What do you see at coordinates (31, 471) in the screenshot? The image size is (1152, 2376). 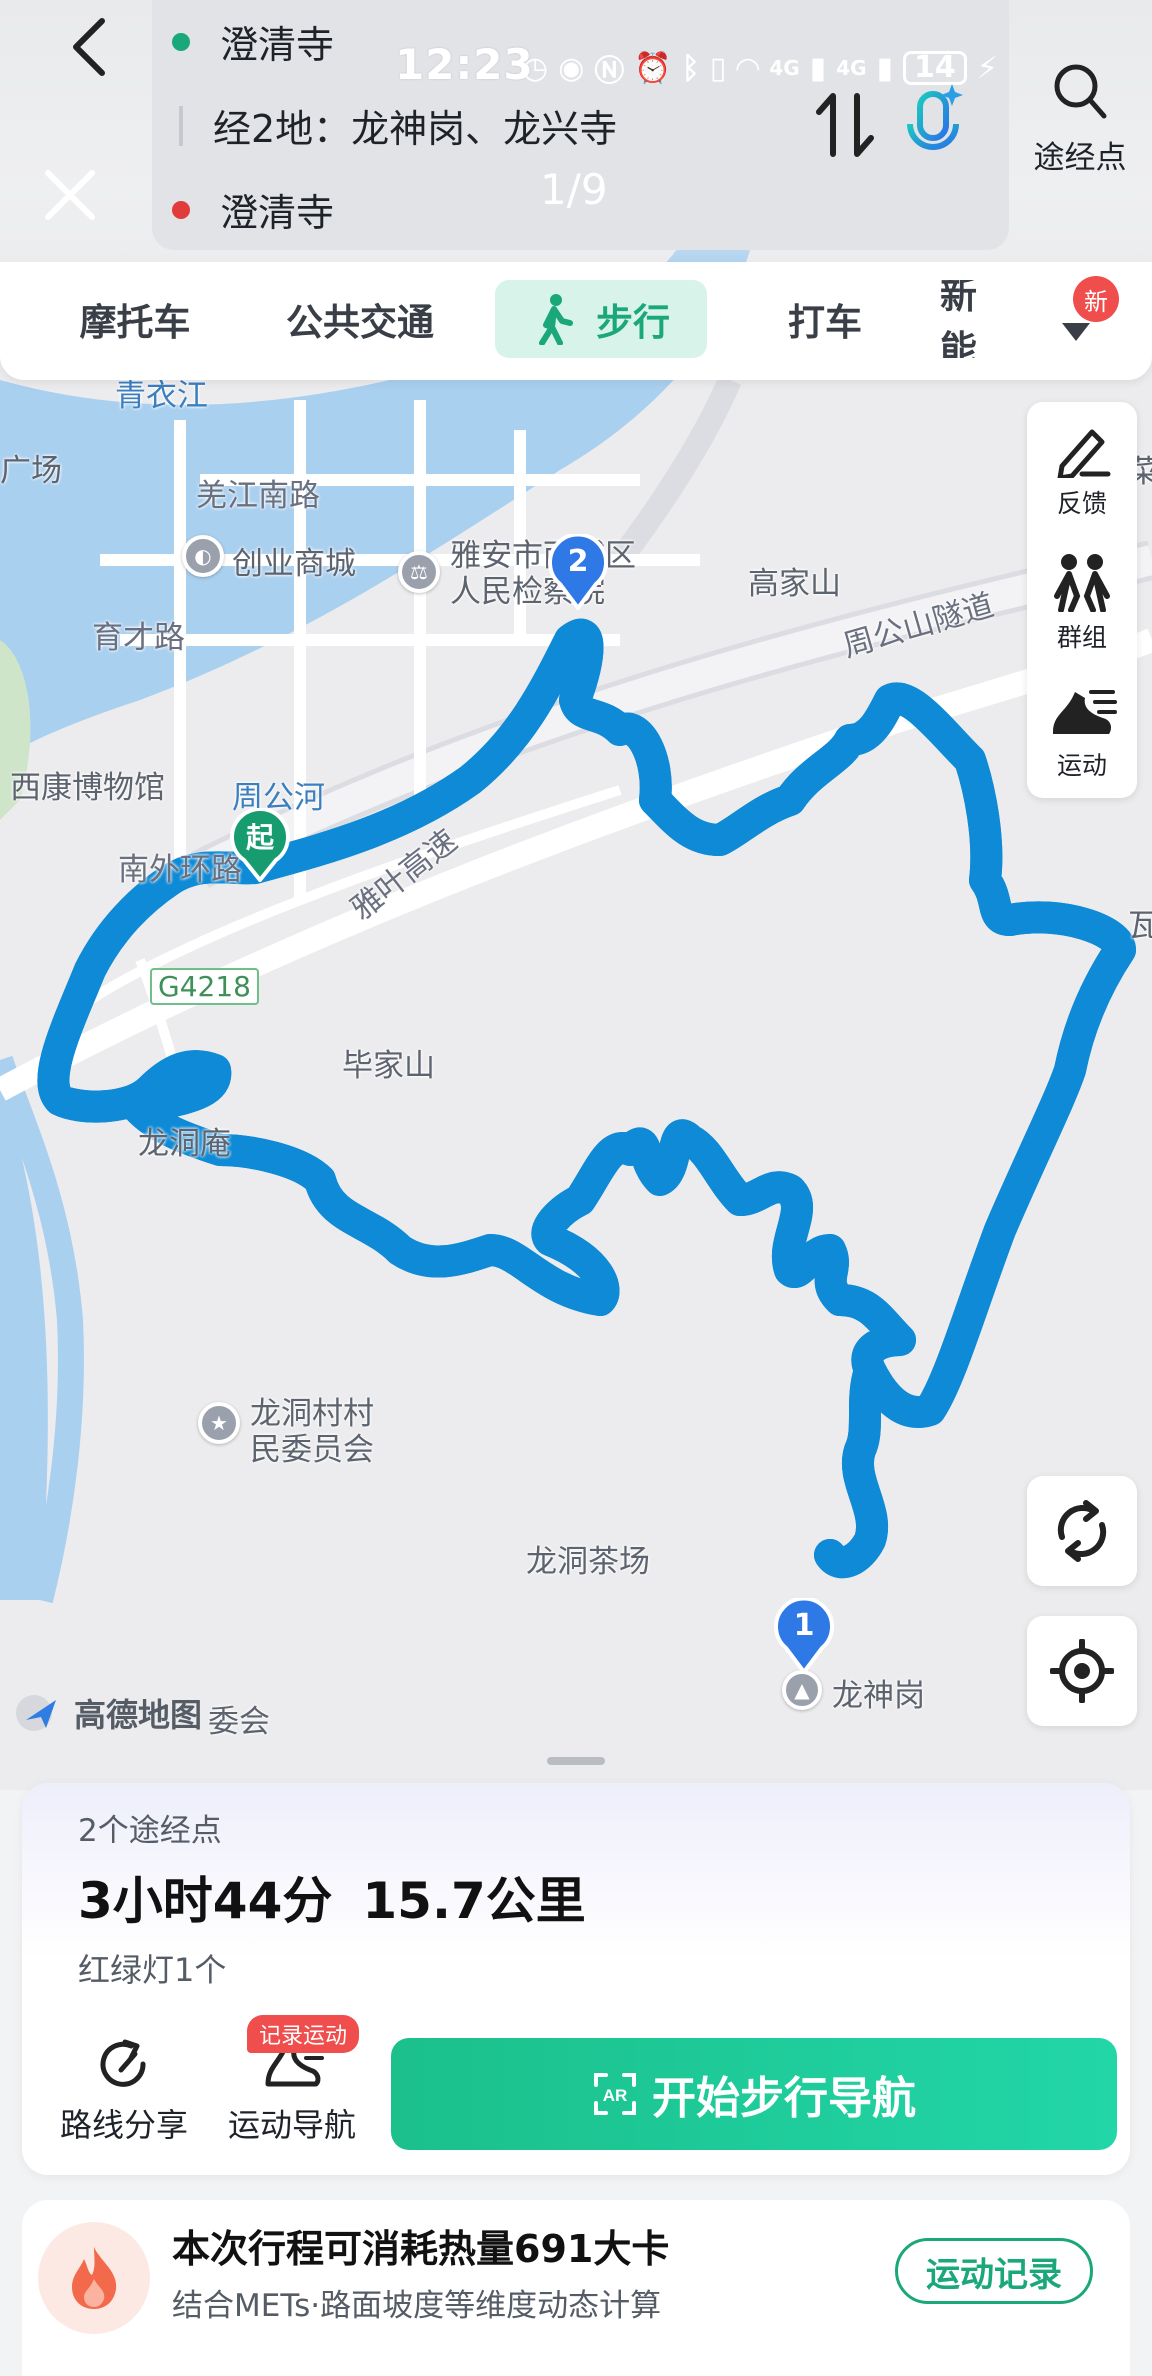 I see `map-label: 广场` at bounding box center [31, 471].